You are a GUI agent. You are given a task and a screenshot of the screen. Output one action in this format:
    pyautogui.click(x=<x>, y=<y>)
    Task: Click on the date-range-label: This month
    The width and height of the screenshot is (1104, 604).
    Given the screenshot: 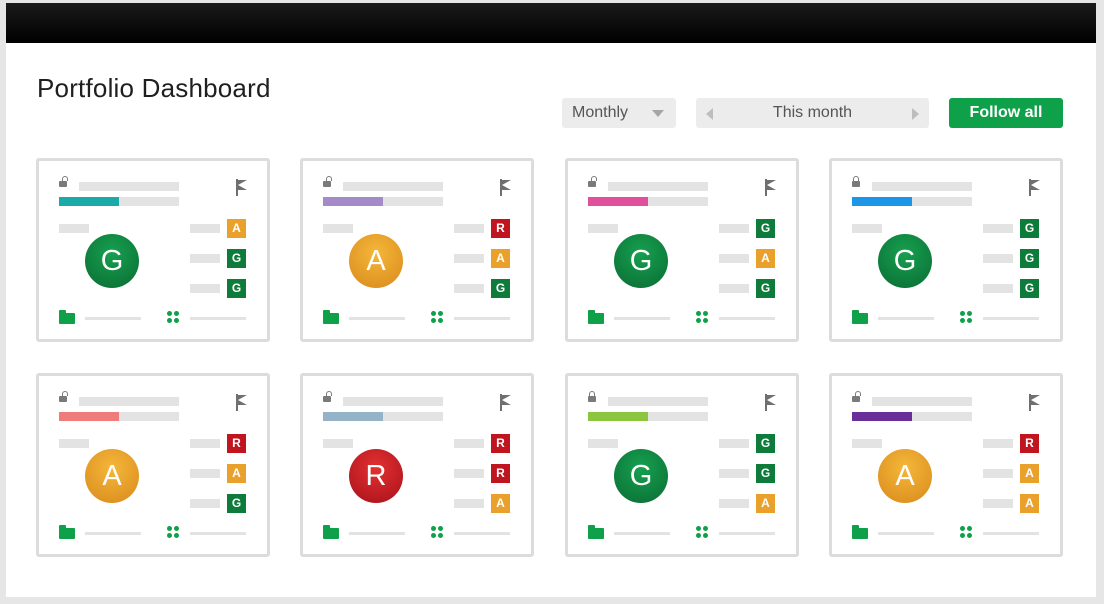 What is the action you would take?
    pyautogui.click(x=812, y=112)
    